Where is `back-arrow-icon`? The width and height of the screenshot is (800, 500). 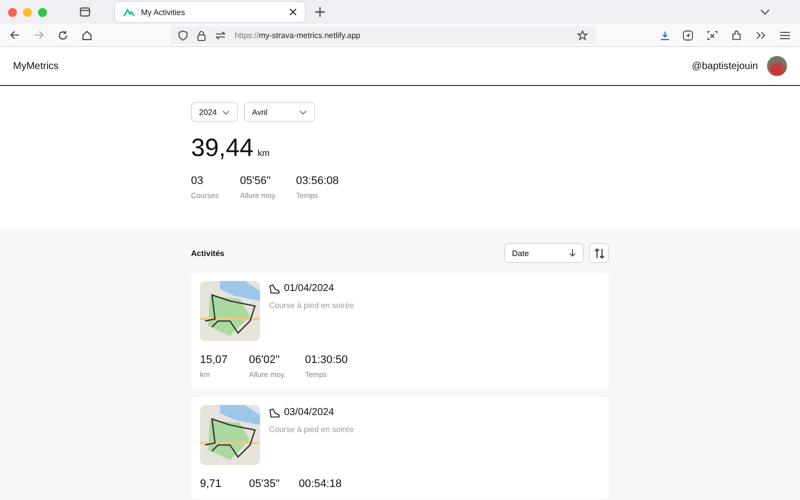
back-arrow-icon is located at coordinates (15, 35).